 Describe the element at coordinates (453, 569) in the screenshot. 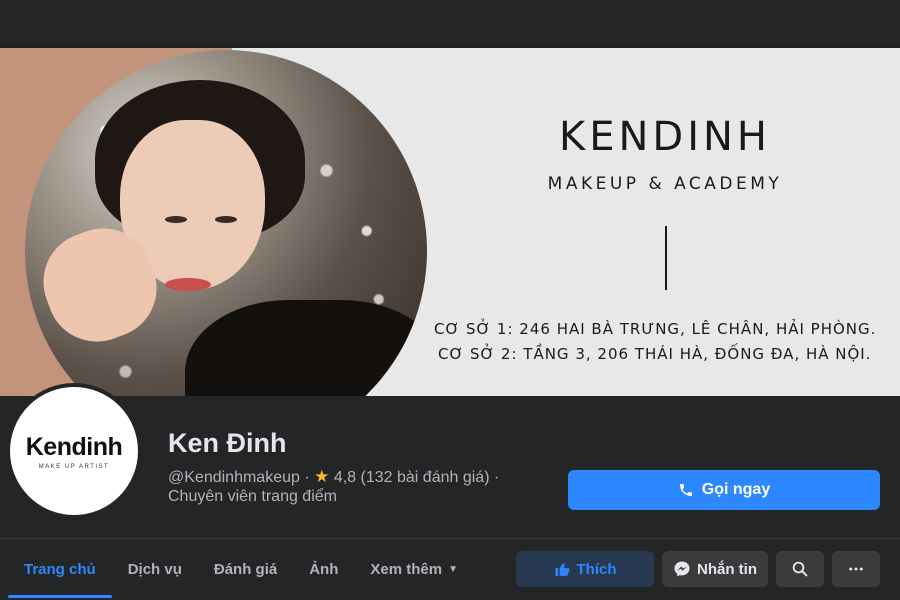

I see `caret-down-icon: ▼` at that location.